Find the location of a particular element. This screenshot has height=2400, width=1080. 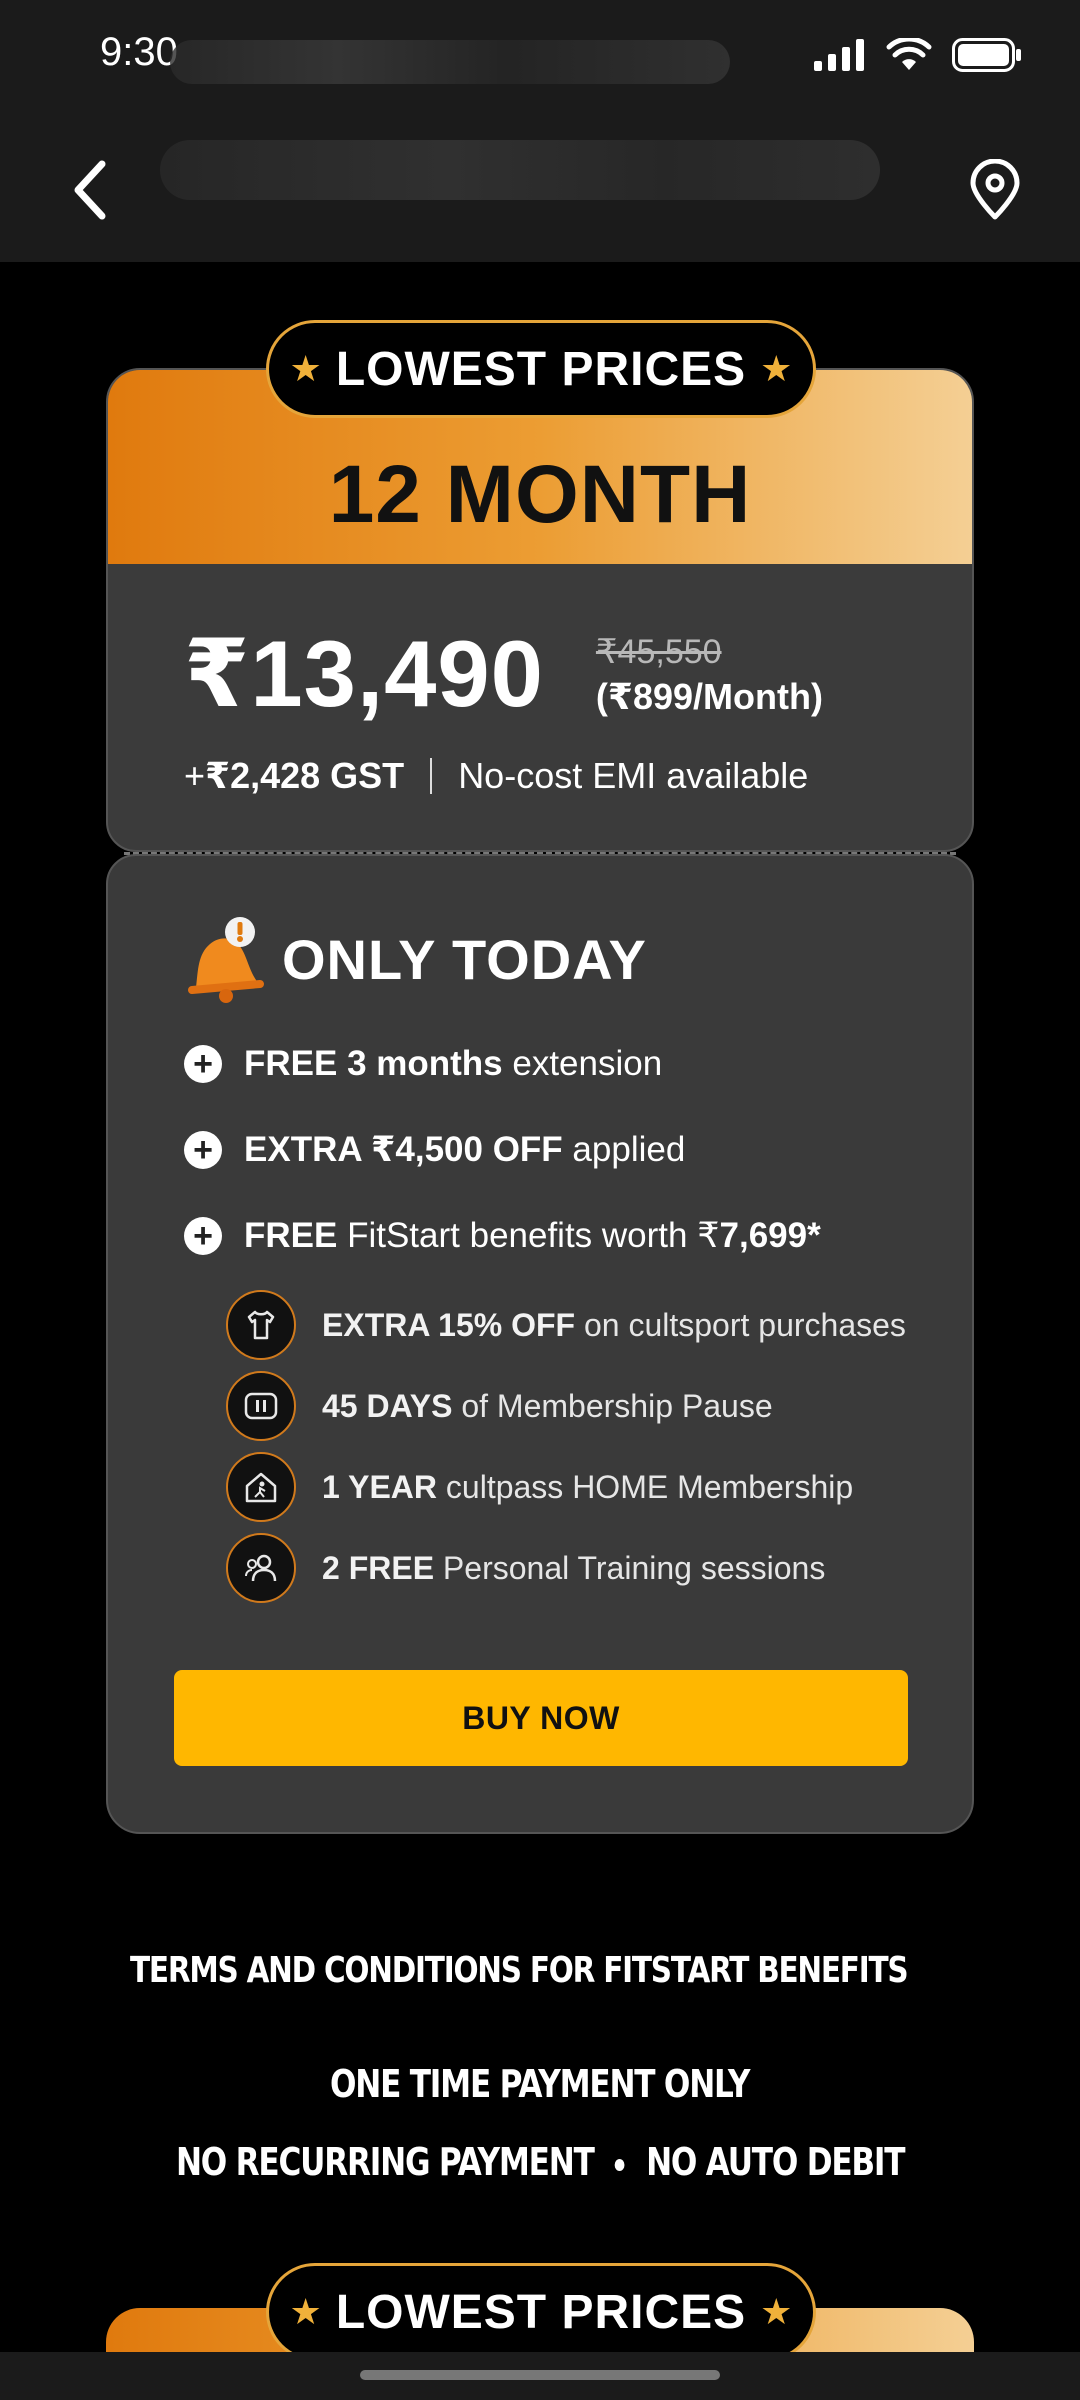

benefit-item: 45 DAYS of Membership Pause is located at coordinates (499, 1406).